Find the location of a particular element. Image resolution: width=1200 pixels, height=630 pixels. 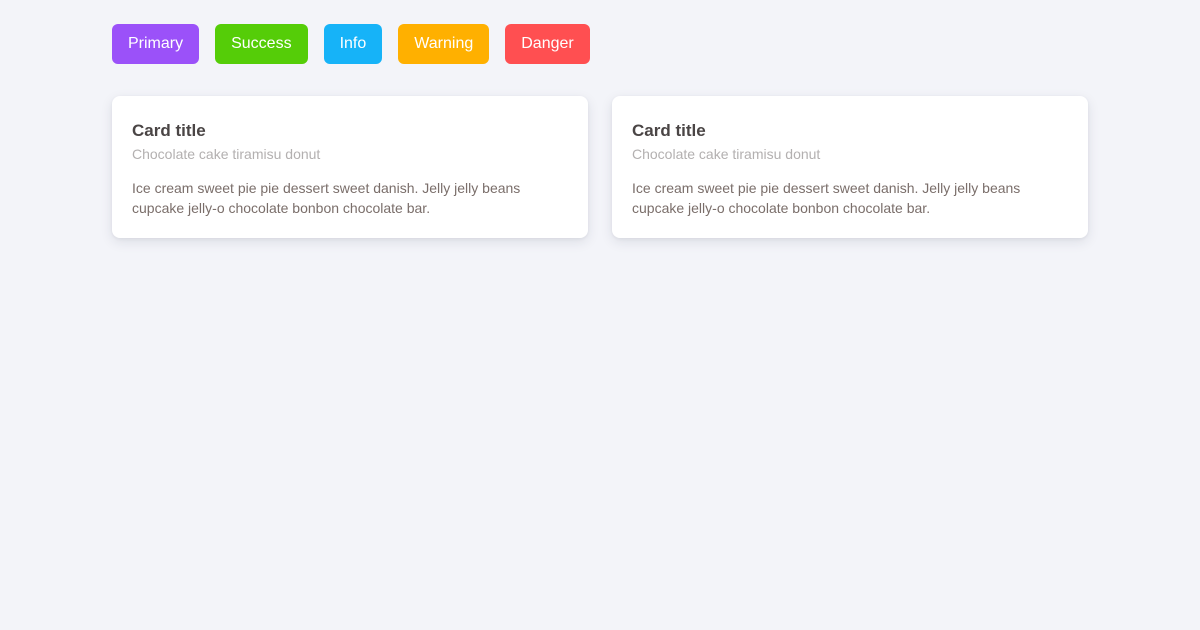

info-button: Info is located at coordinates (353, 44).